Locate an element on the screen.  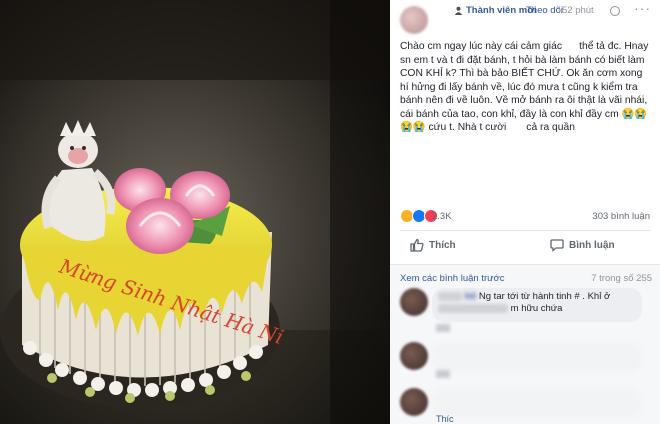
reply-like-link: Thíc is located at coordinates (445, 419).